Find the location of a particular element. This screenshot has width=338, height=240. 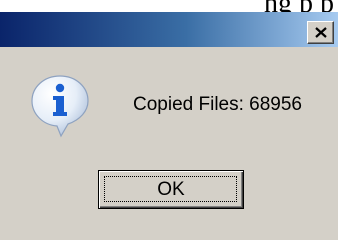

ok-button: OK is located at coordinates (171, 189).